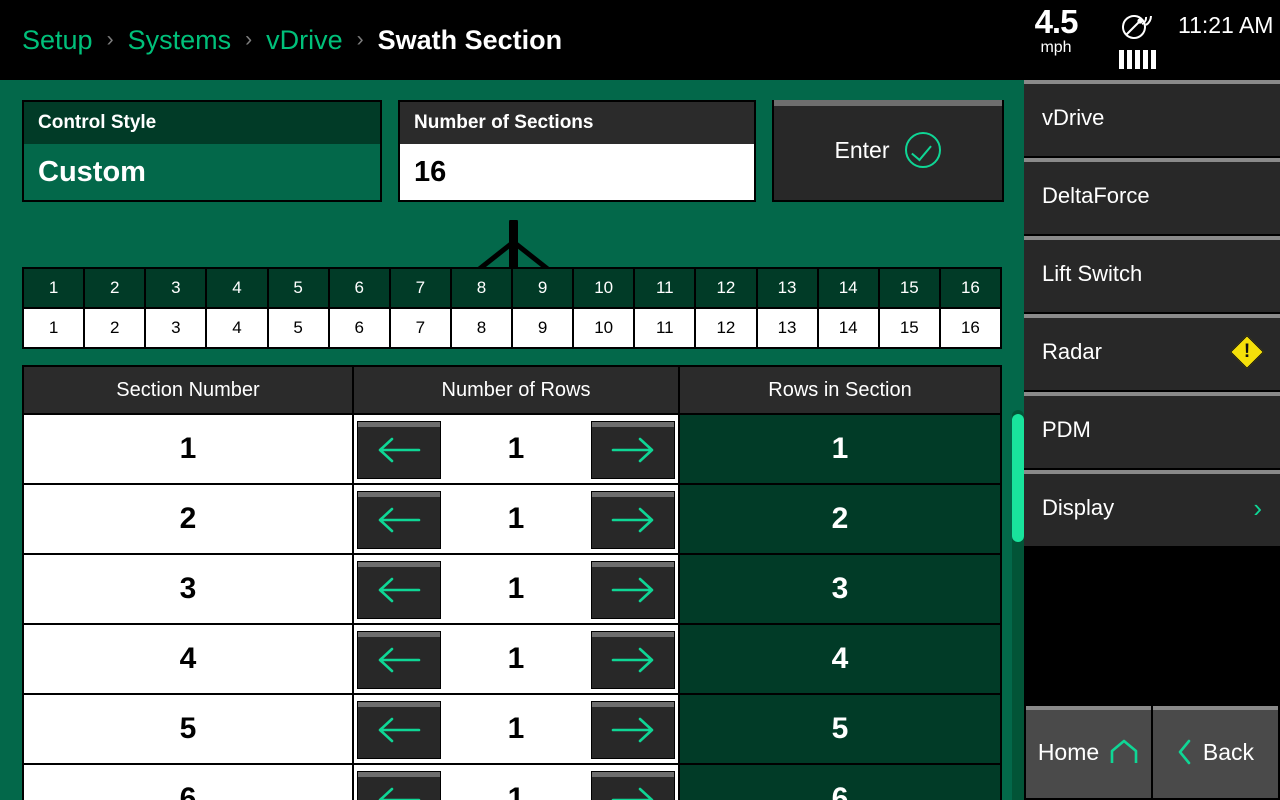  Describe the element at coordinates (299, 328) in the screenshot. I see `section-strip-bottom-cell: 5` at that location.